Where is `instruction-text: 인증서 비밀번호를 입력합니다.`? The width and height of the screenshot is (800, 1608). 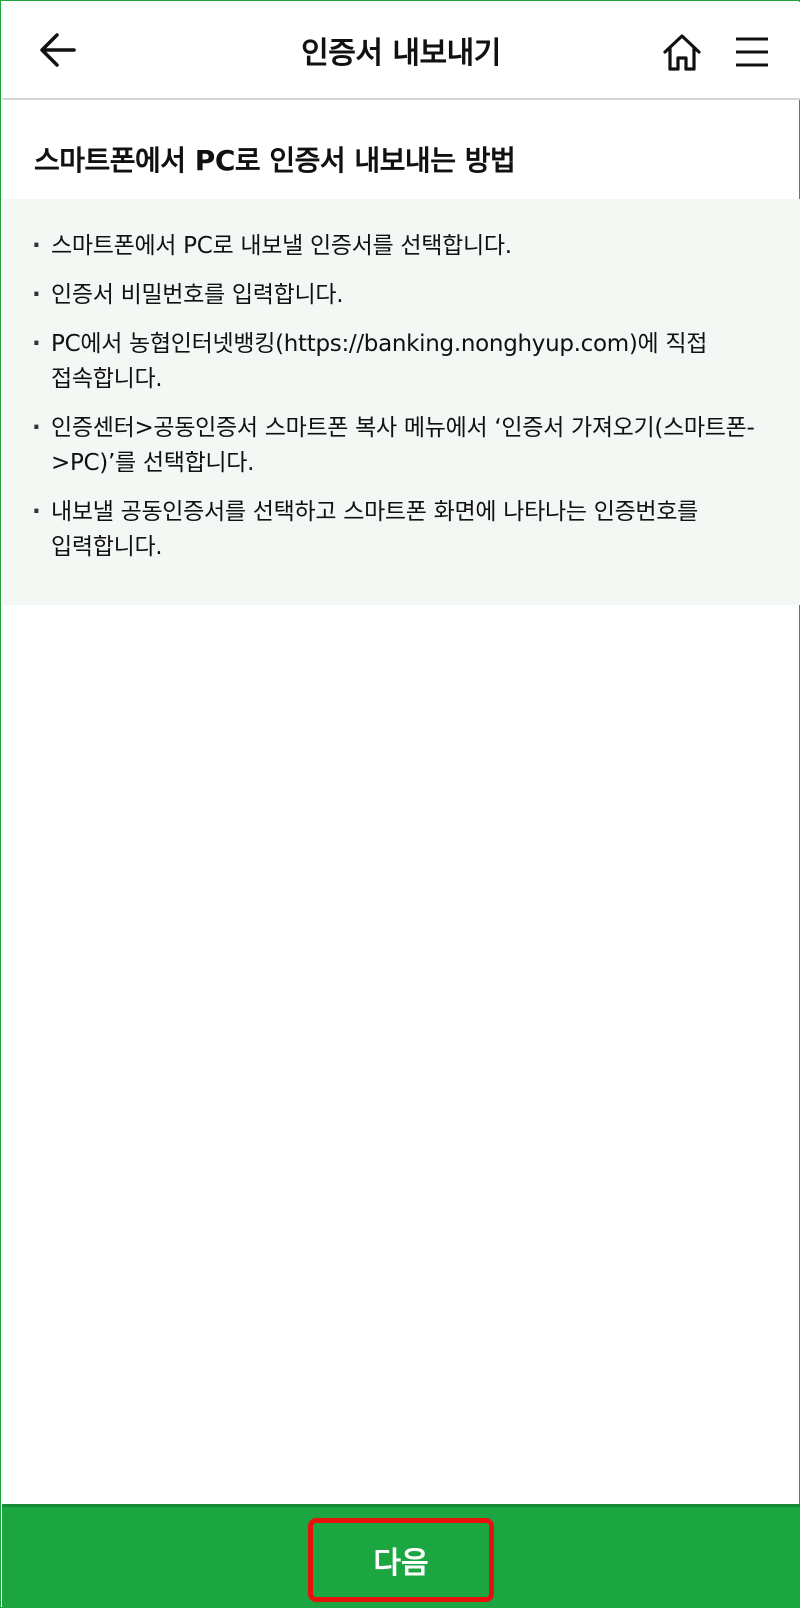 instruction-text: 인증서 비밀번호를 입력합니다. is located at coordinates (197, 295).